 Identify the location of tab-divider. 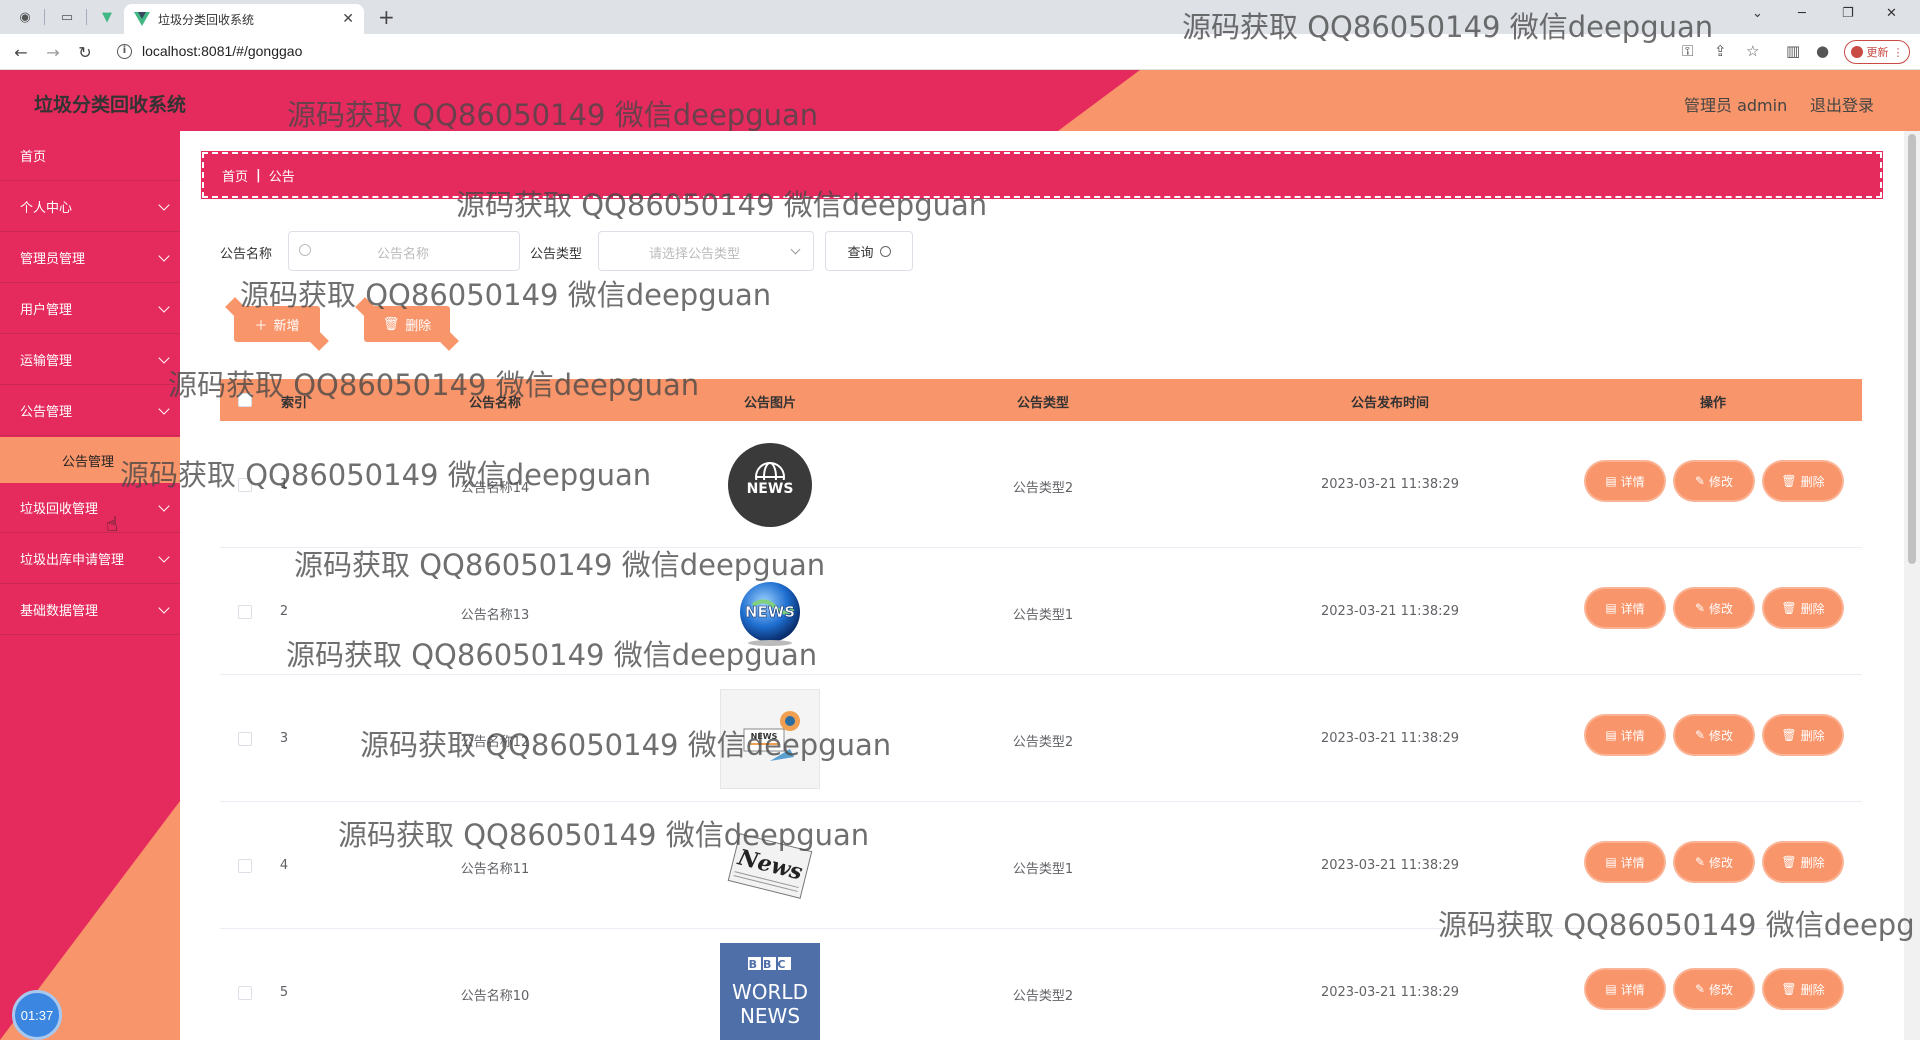
(44, 17).